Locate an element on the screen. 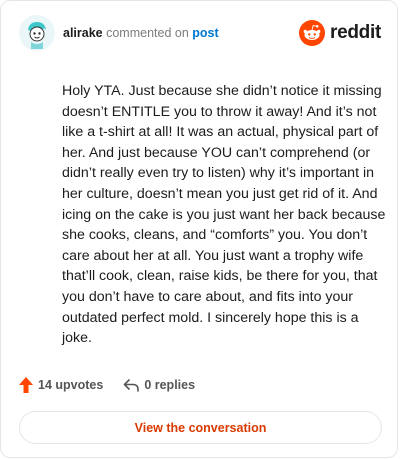 This screenshot has height=460, width=400. reply-button: 0 replies is located at coordinates (159, 385).